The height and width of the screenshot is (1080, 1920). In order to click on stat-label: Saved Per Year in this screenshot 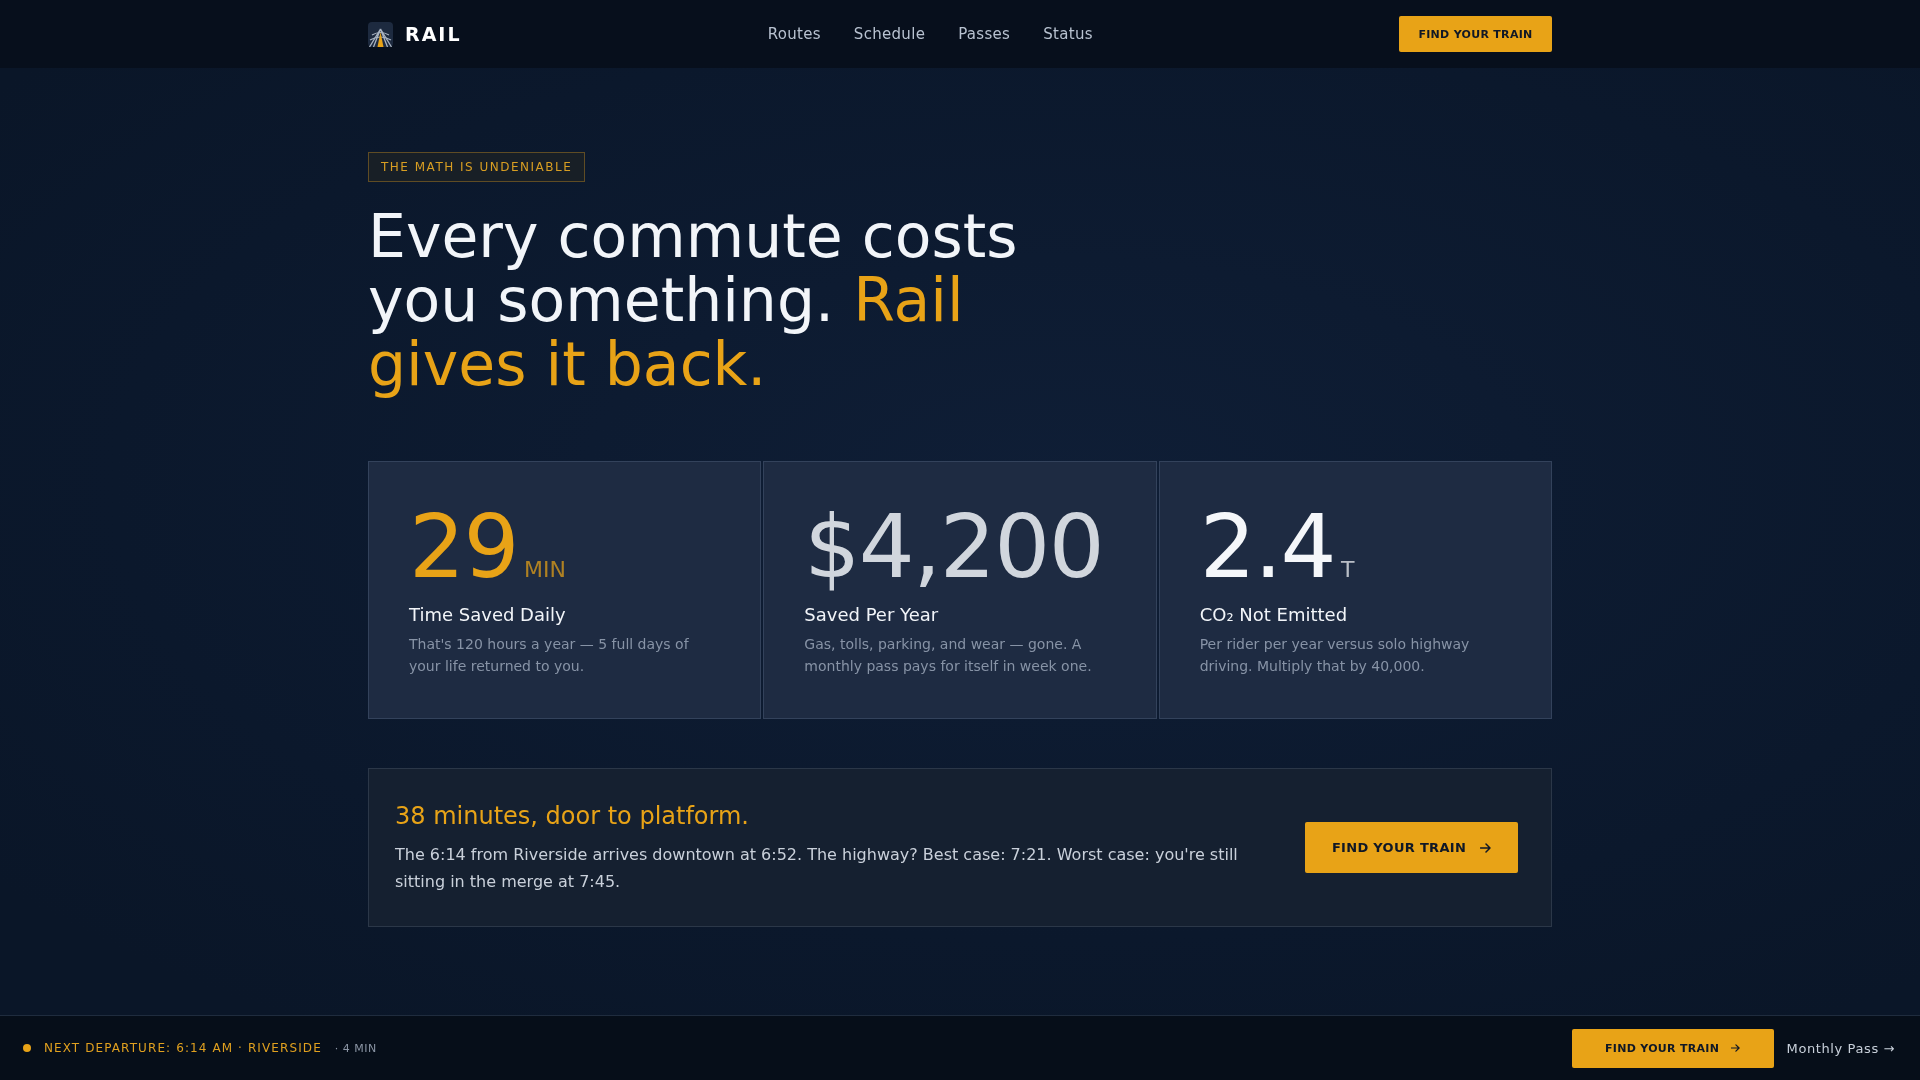, I will do `click(872, 615)`.